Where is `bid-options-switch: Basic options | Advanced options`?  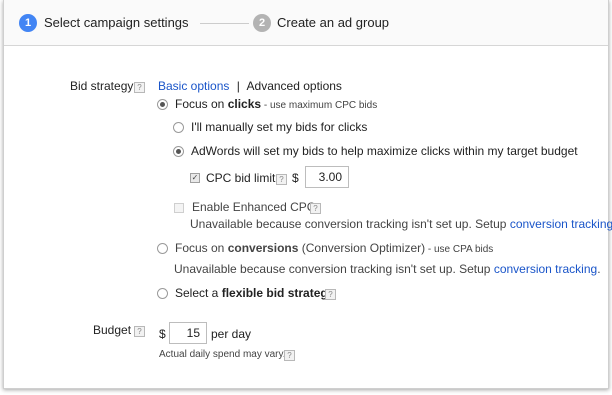 bid-options-switch: Basic options | Advanced options is located at coordinates (250, 86).